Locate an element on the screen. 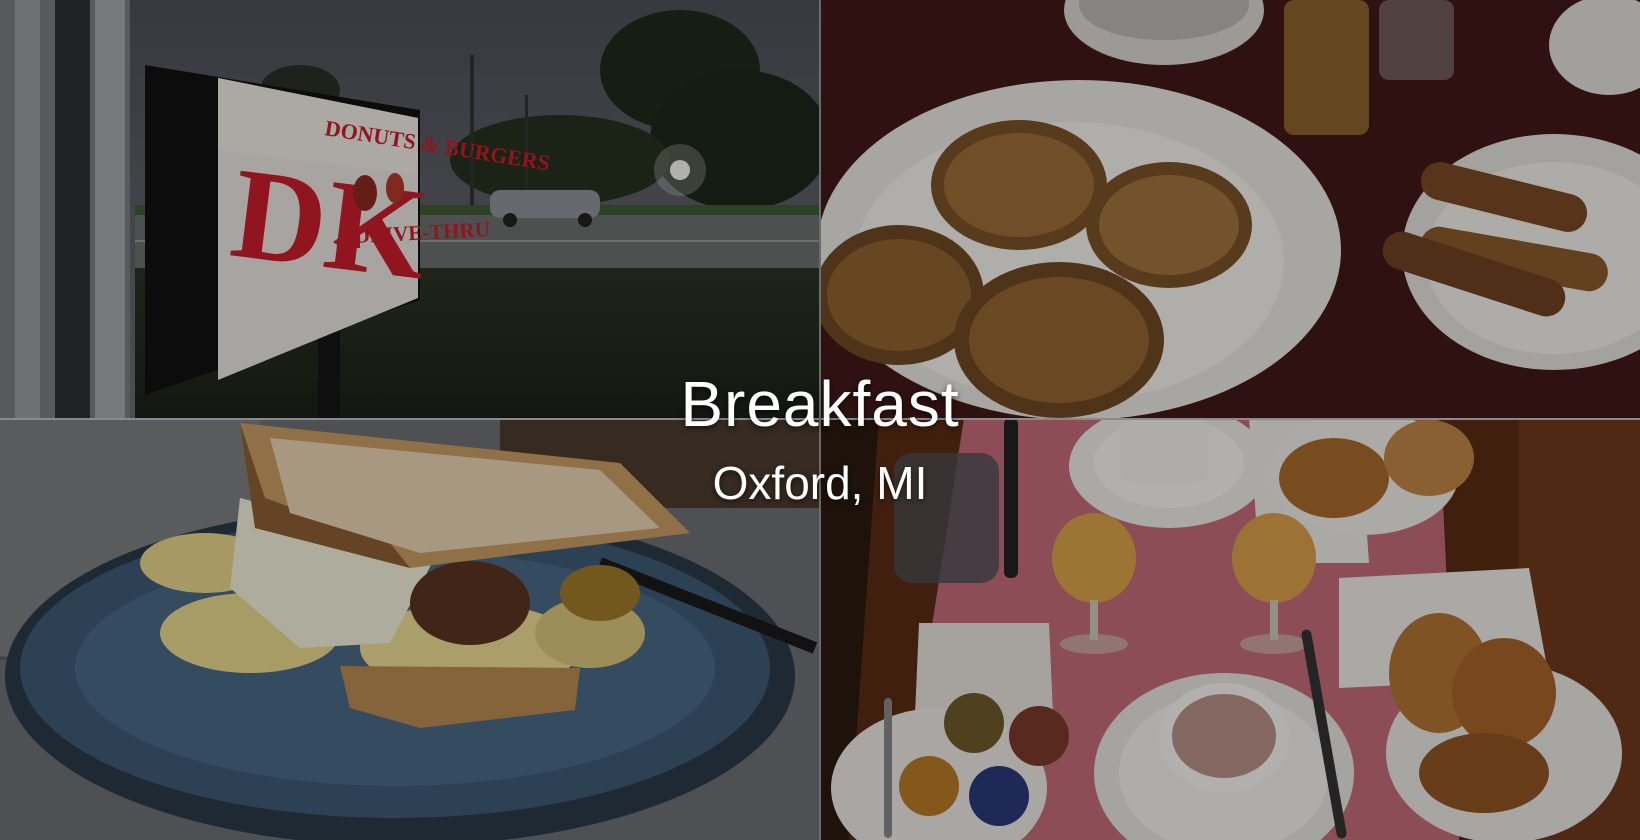 The width and height of the screenshot is (1640, 840). vertical-divider is located at coordinates (820, 420).